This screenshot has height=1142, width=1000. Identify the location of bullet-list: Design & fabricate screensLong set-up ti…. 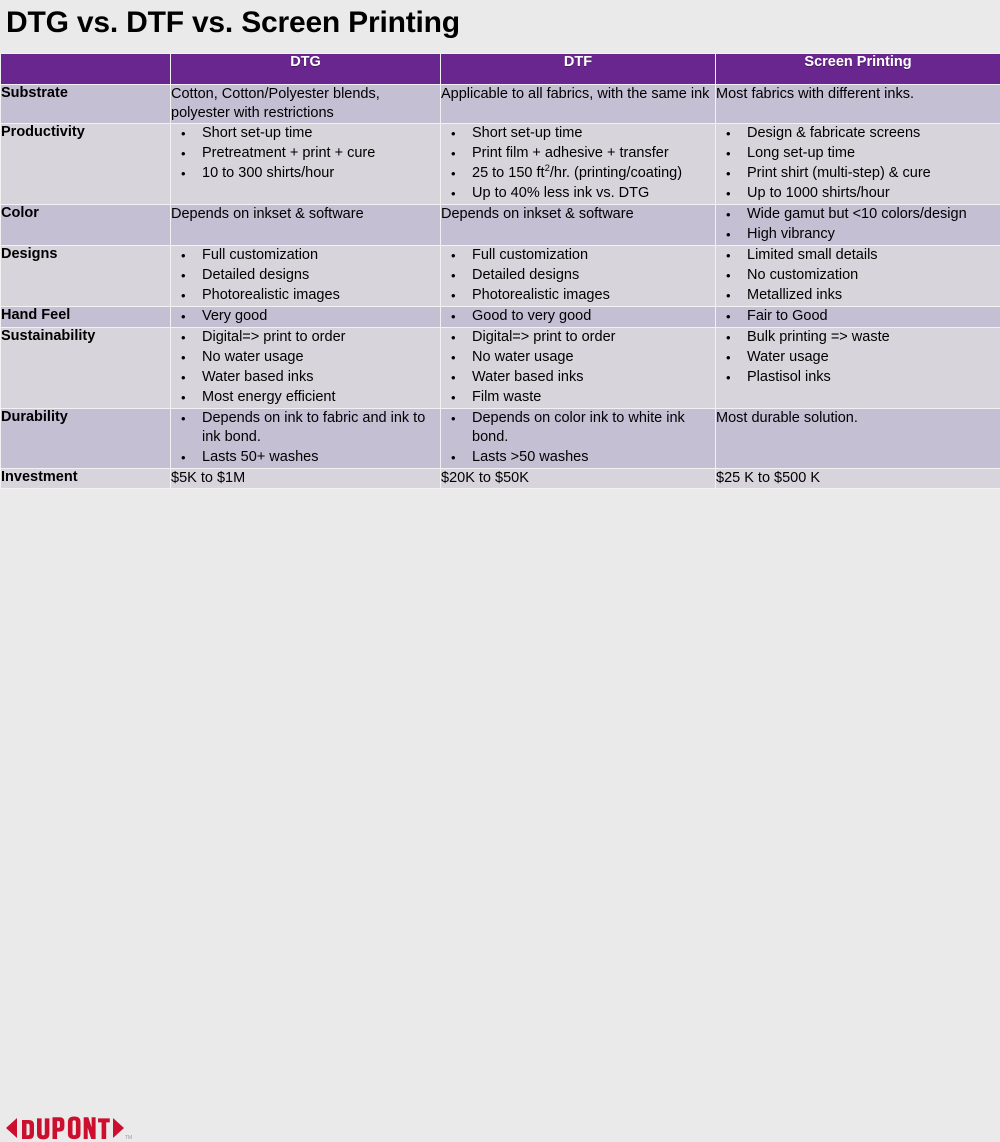
(858, 163).